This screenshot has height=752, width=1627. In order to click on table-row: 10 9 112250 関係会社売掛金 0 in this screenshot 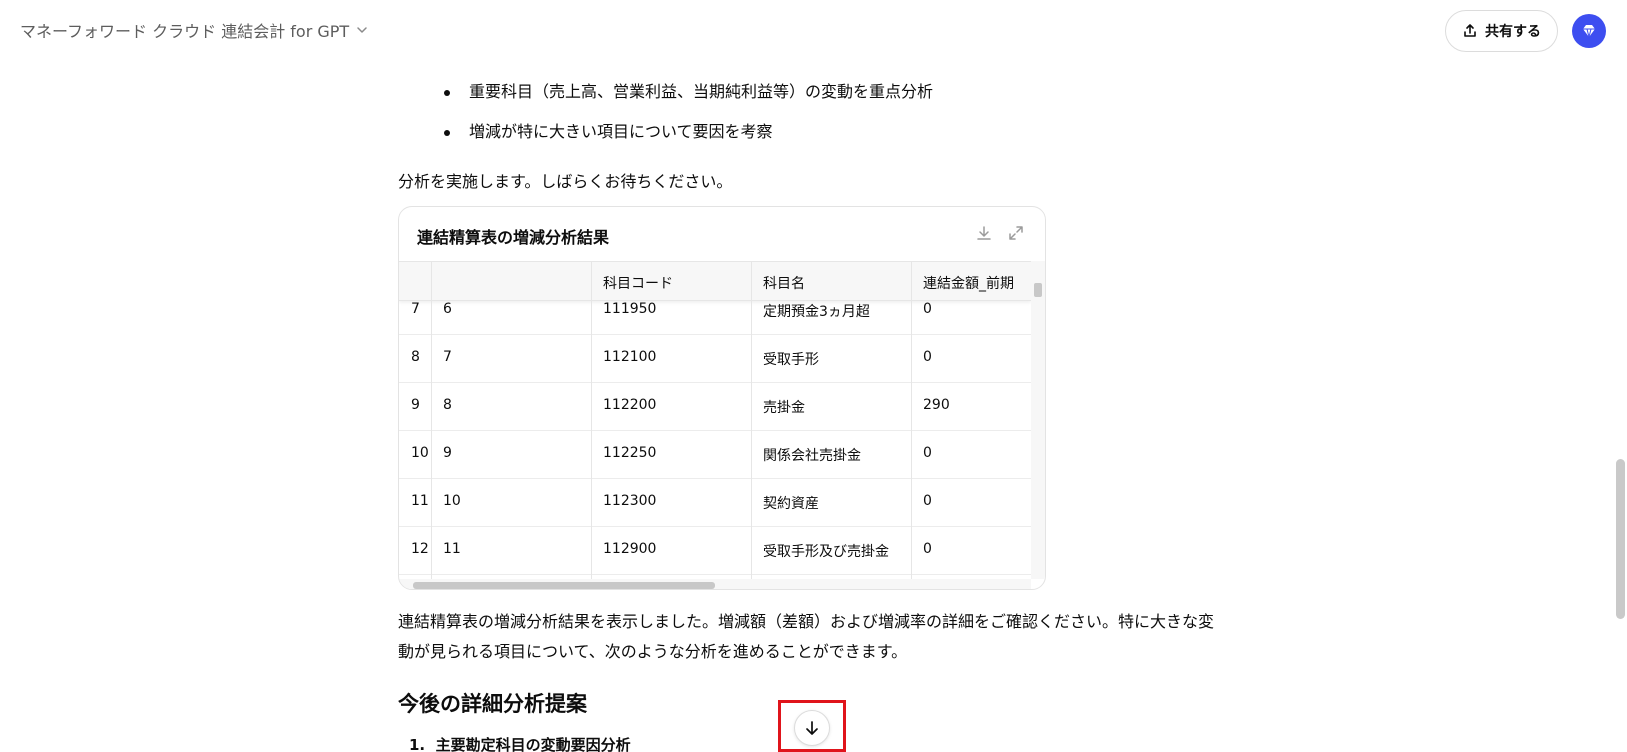, I will do `click(715, 455)`.